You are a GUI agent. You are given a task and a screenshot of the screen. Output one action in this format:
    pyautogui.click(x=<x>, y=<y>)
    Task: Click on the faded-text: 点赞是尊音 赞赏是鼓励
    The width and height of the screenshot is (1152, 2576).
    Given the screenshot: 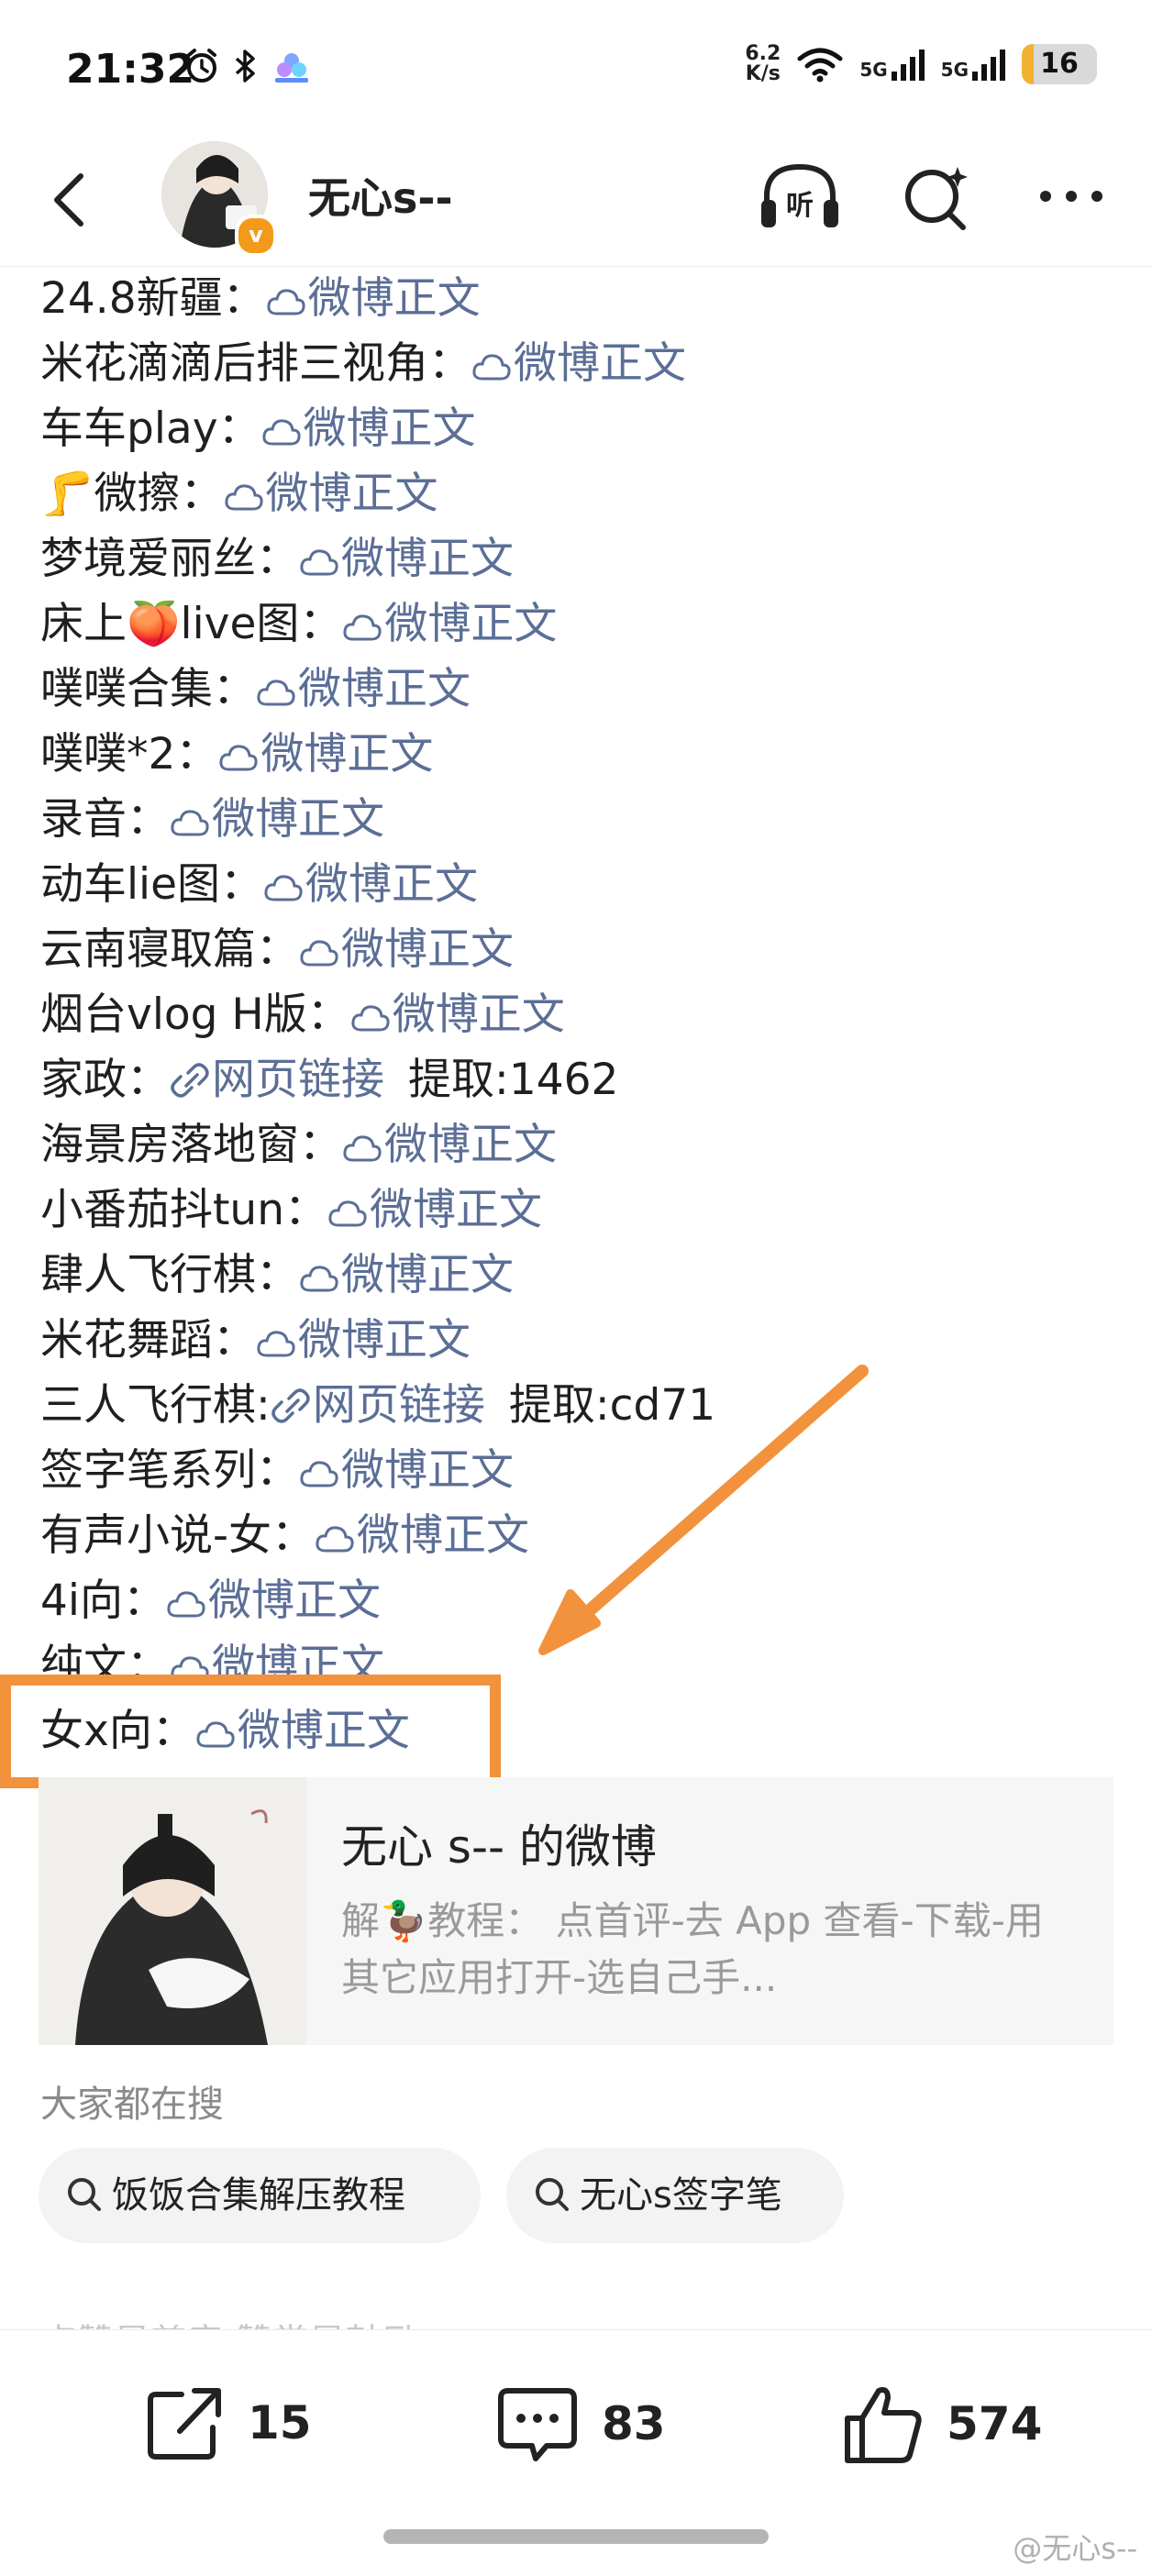 What is the action you would take?
    pyautogui.click(x=229, y=2322)
    